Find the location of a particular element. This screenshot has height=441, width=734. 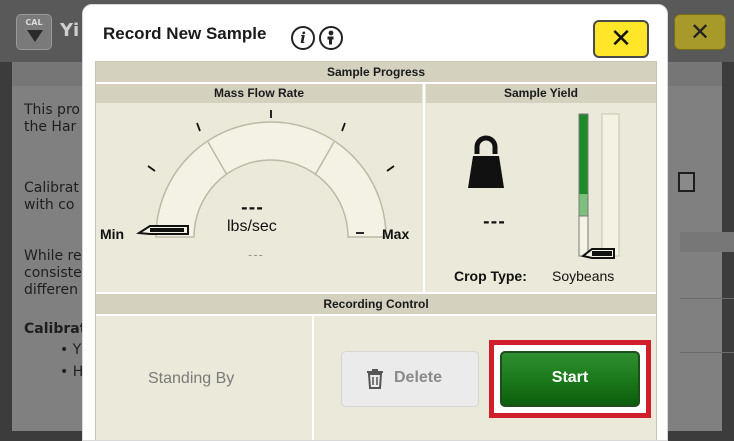

info-detail-icon is located at coordinates (331, 38).